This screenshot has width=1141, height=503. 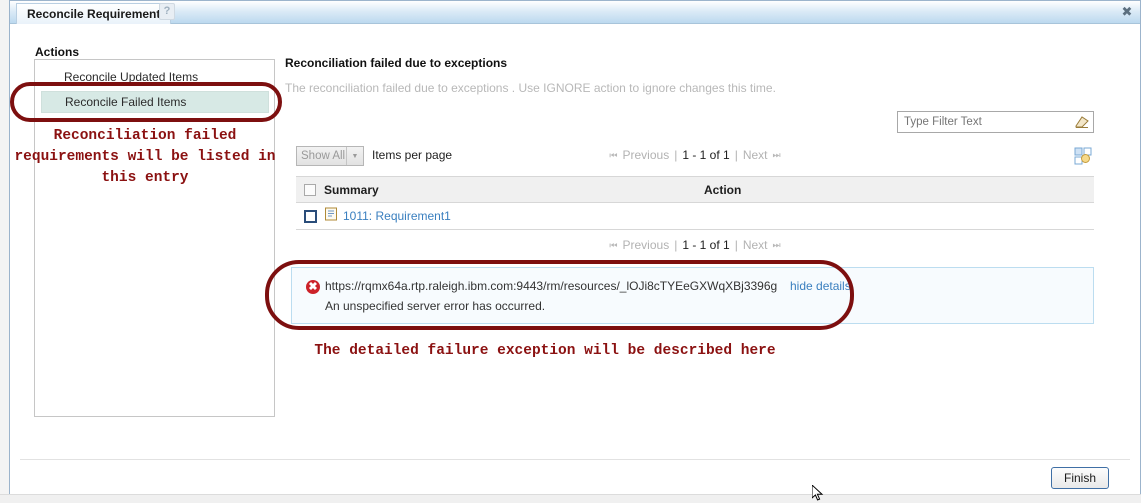 I want to click on dialog-title: Reconcile Requirement, so click(x=94, y=14).